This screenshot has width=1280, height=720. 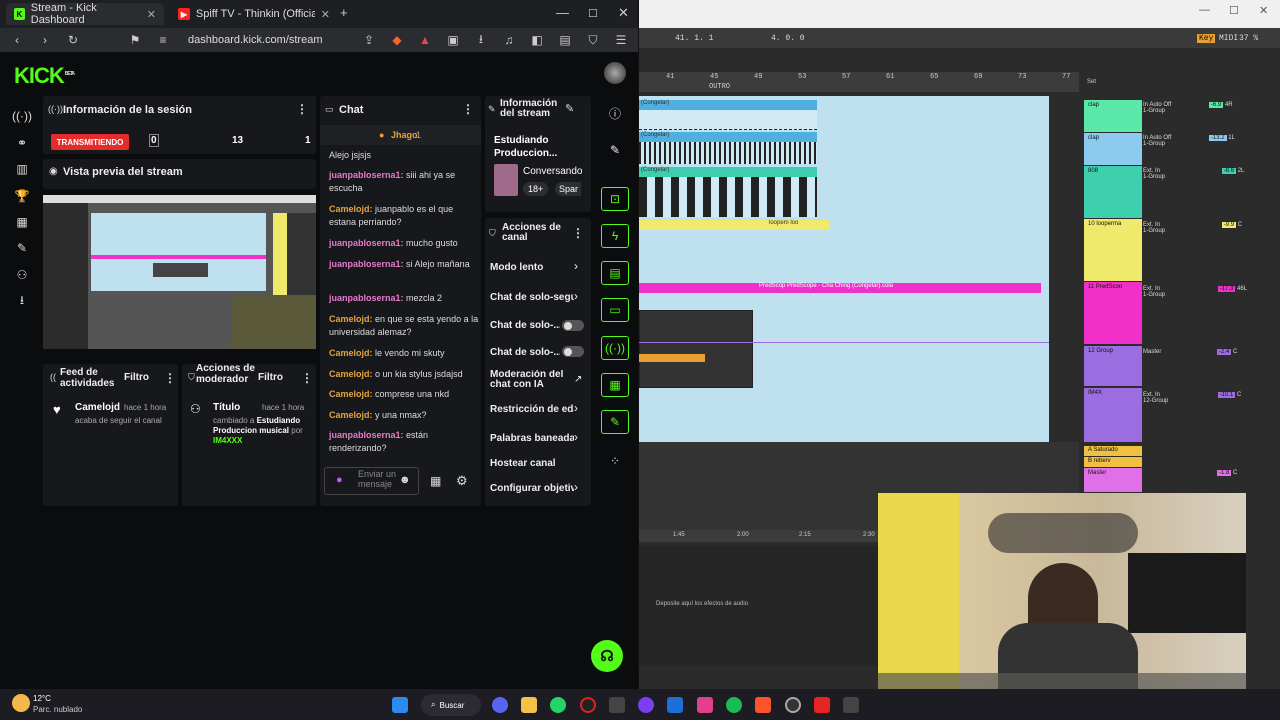 What do you see at coordinates (859, 82) in the screenshot?
I see `arrangement-ruler: 41 45 49 53 57 61 65 69 73 77 OUTRO` at bounding box center [859, 82].